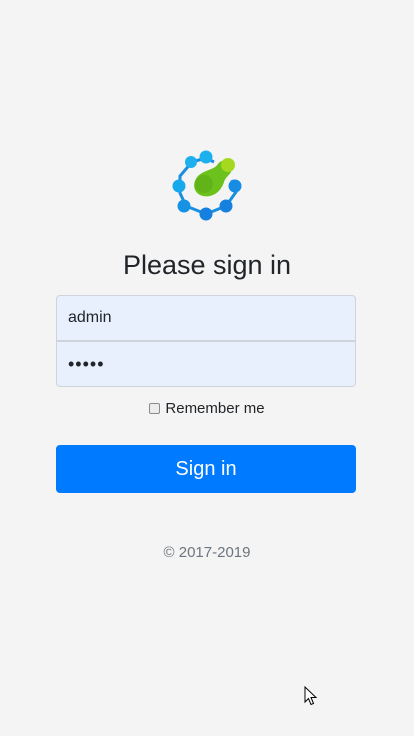  Describe the element at coordinates (207, 552) in the screenshot. I see `copyright-text: © 2017-2019` at that location.